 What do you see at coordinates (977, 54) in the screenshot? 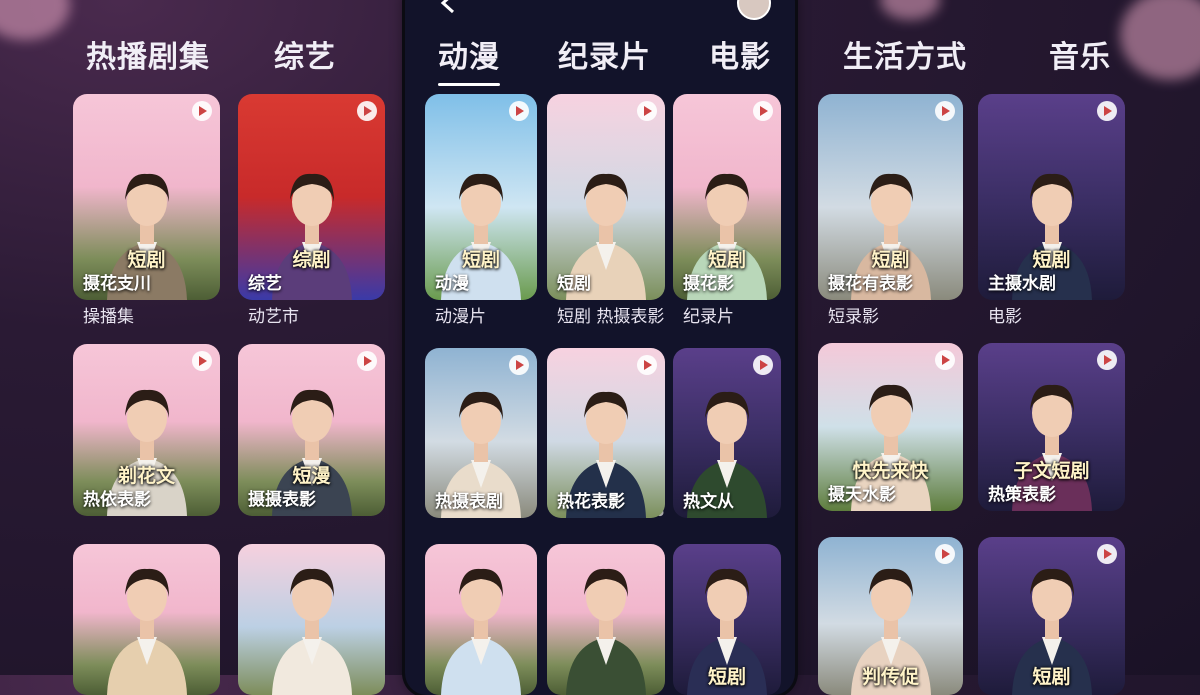
I see `right-tab-bar: 生活方式 音乐` at bounding box center [977, 54].